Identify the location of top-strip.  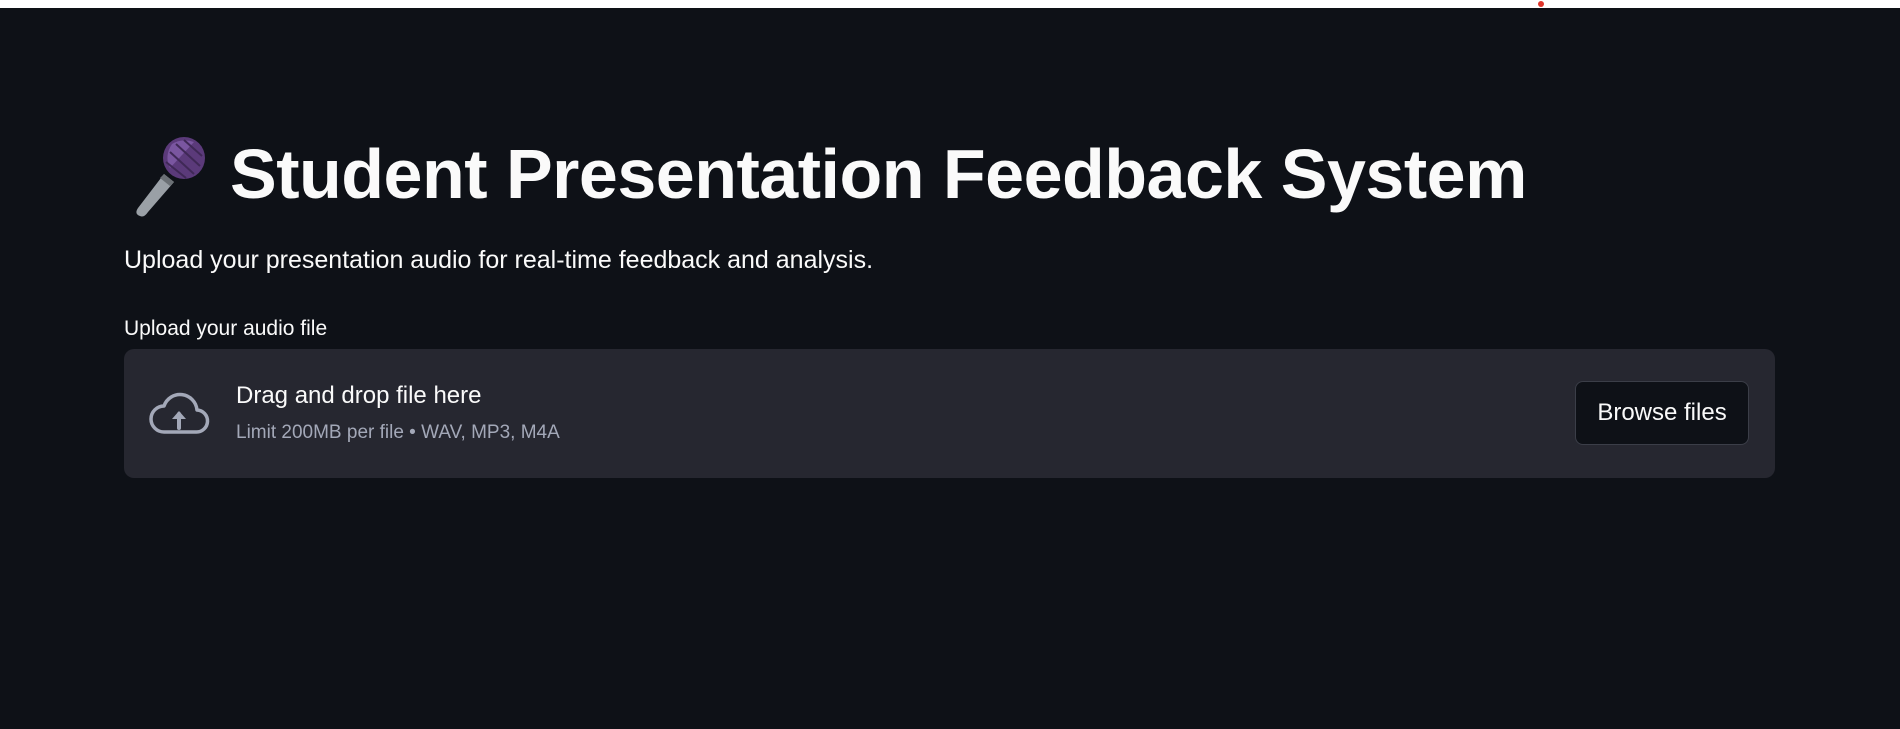
(950, 4).